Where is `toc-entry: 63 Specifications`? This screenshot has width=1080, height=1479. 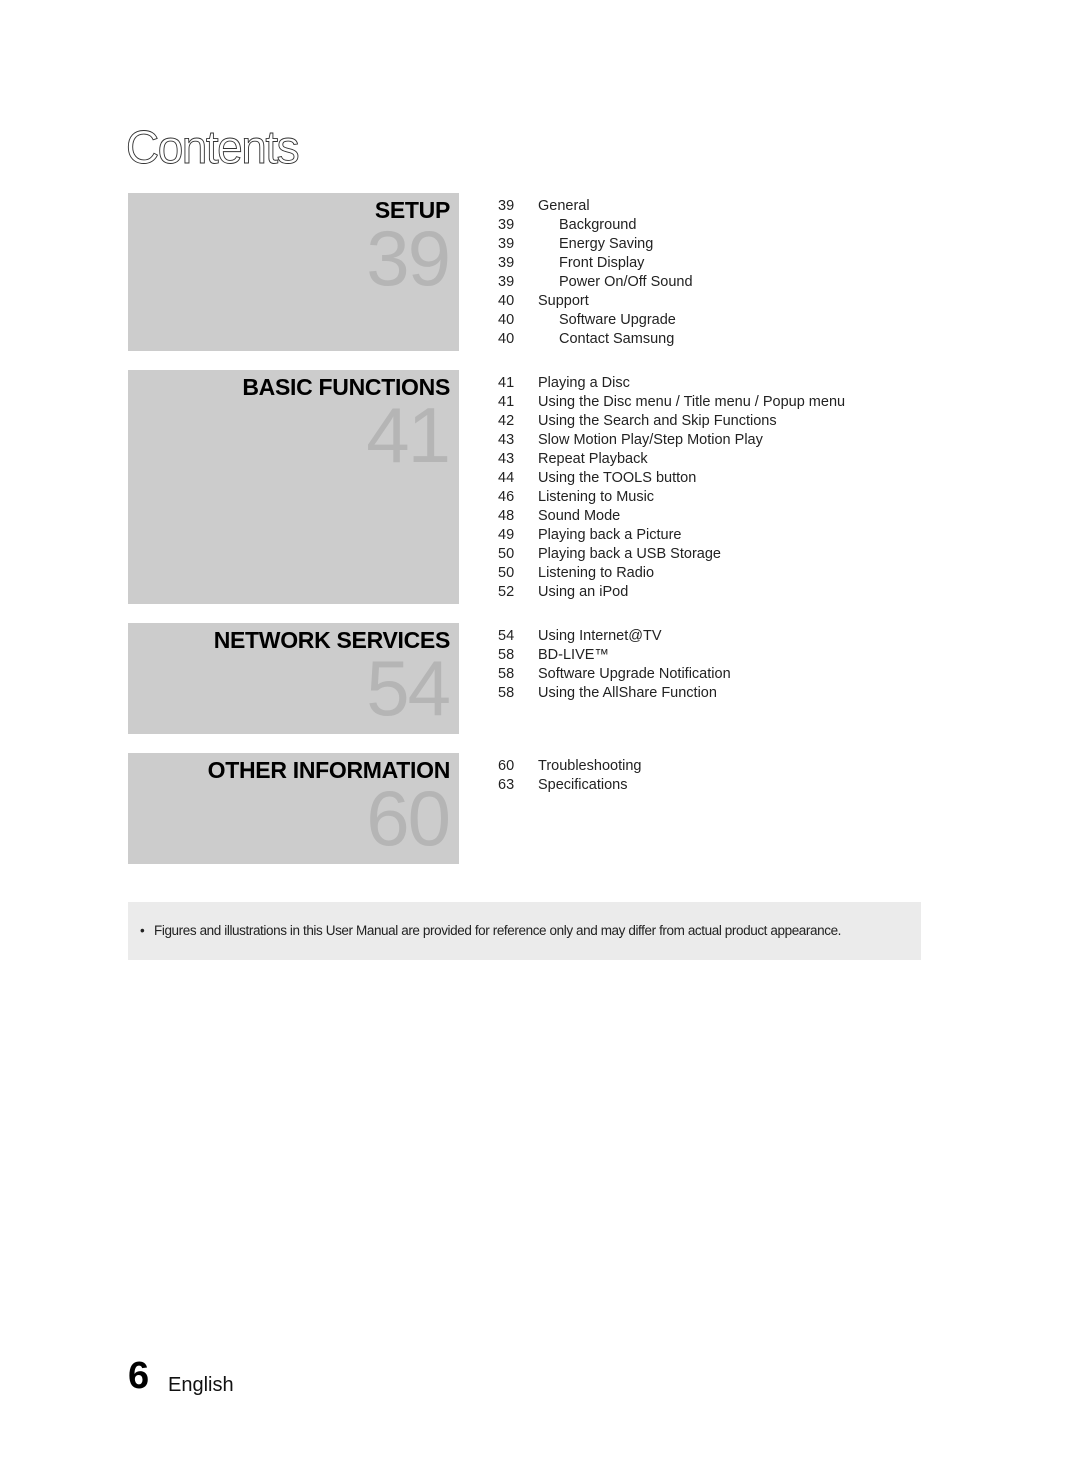
toc-entry: 63 Specifications is located at coordinates (565, 785).